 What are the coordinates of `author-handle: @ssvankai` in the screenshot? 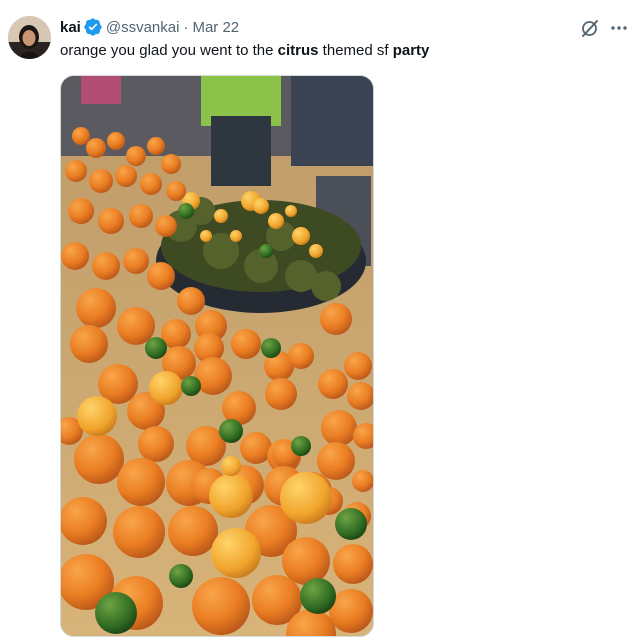 It's located at (143, 27).